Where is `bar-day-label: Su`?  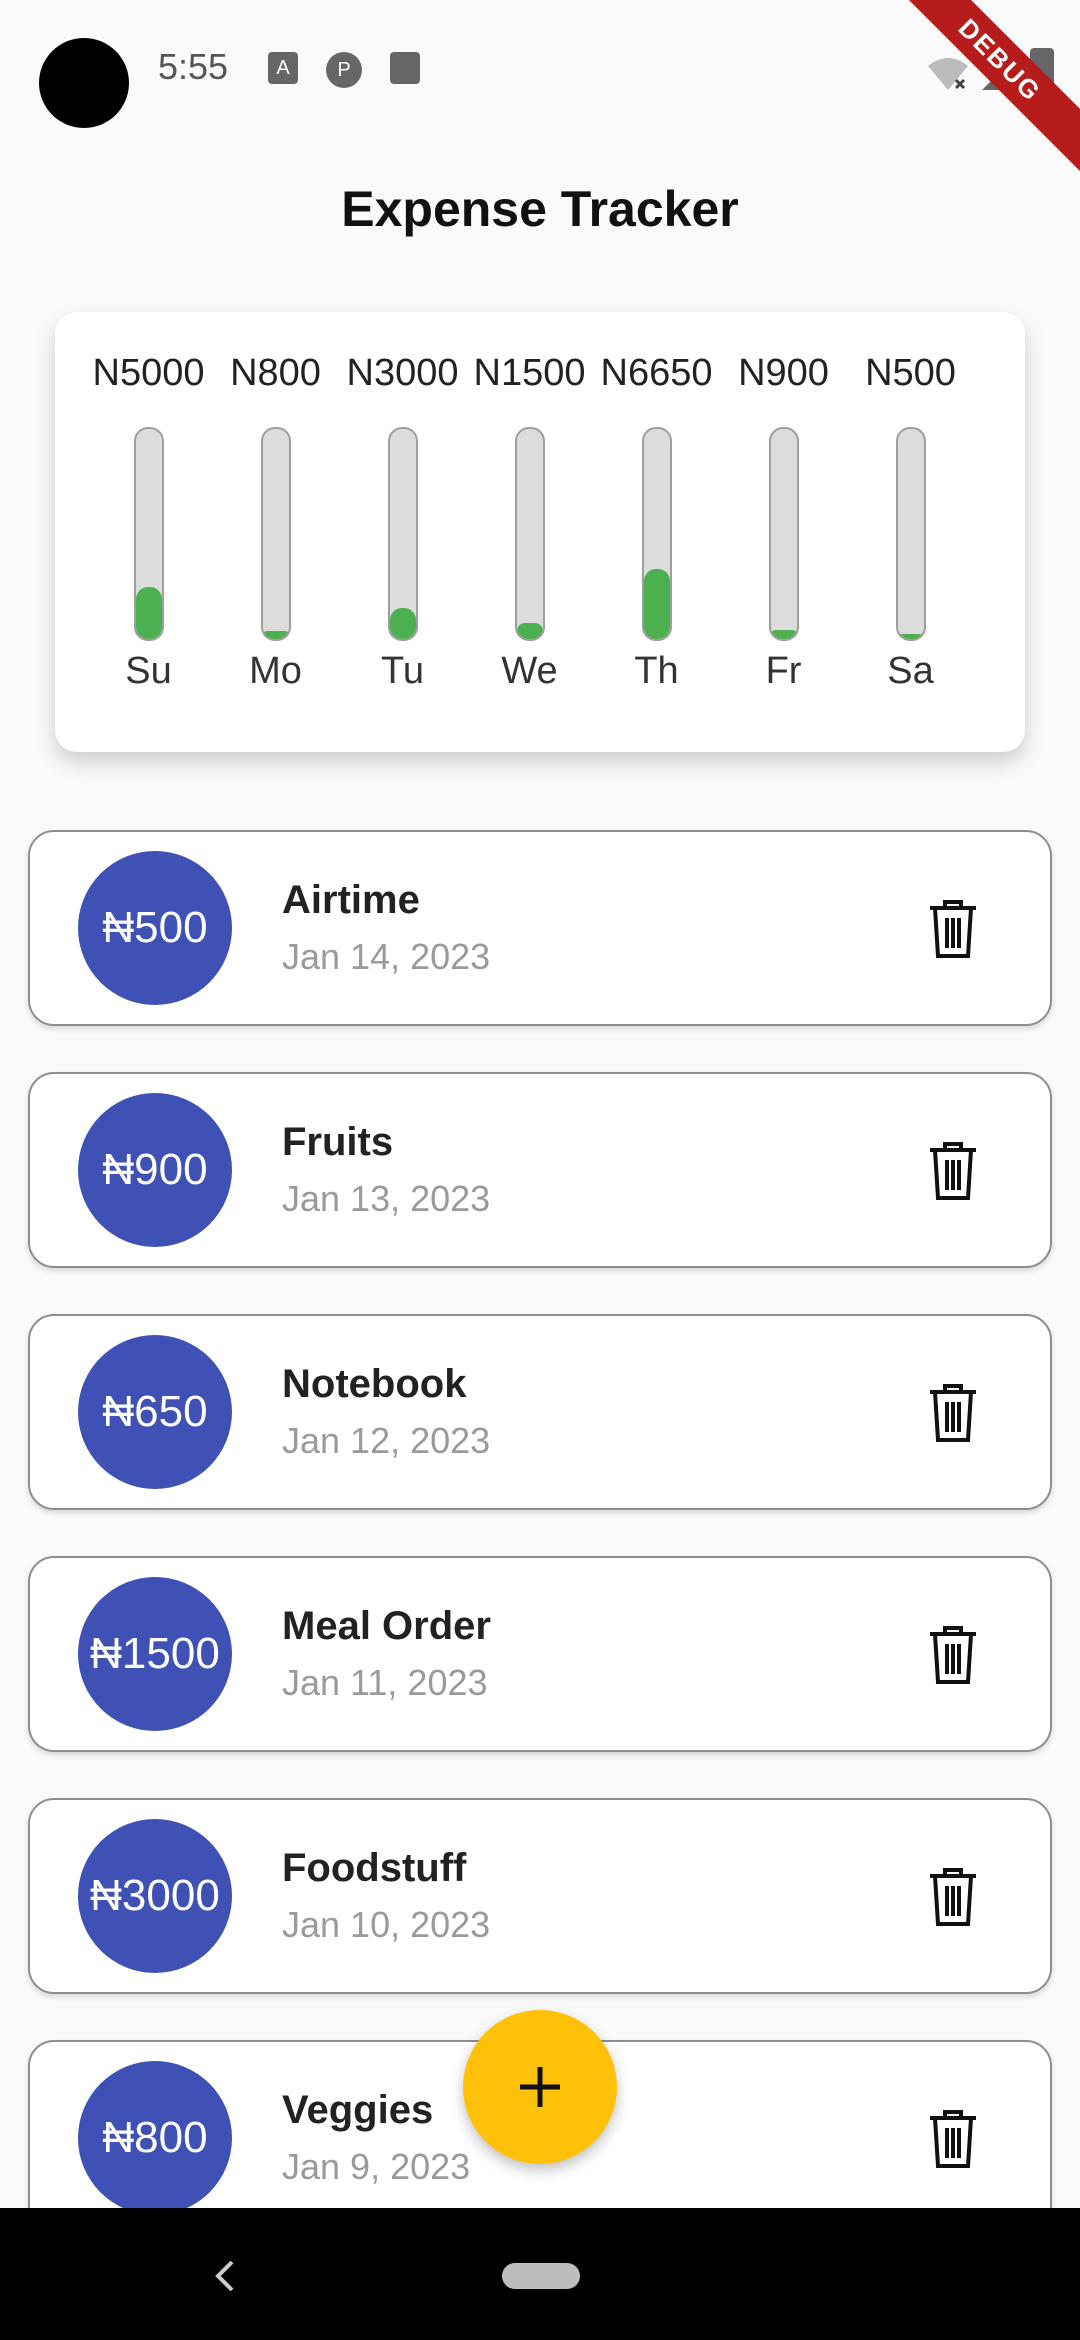 bar-day-label: Su is located at coordinates (148, 671).